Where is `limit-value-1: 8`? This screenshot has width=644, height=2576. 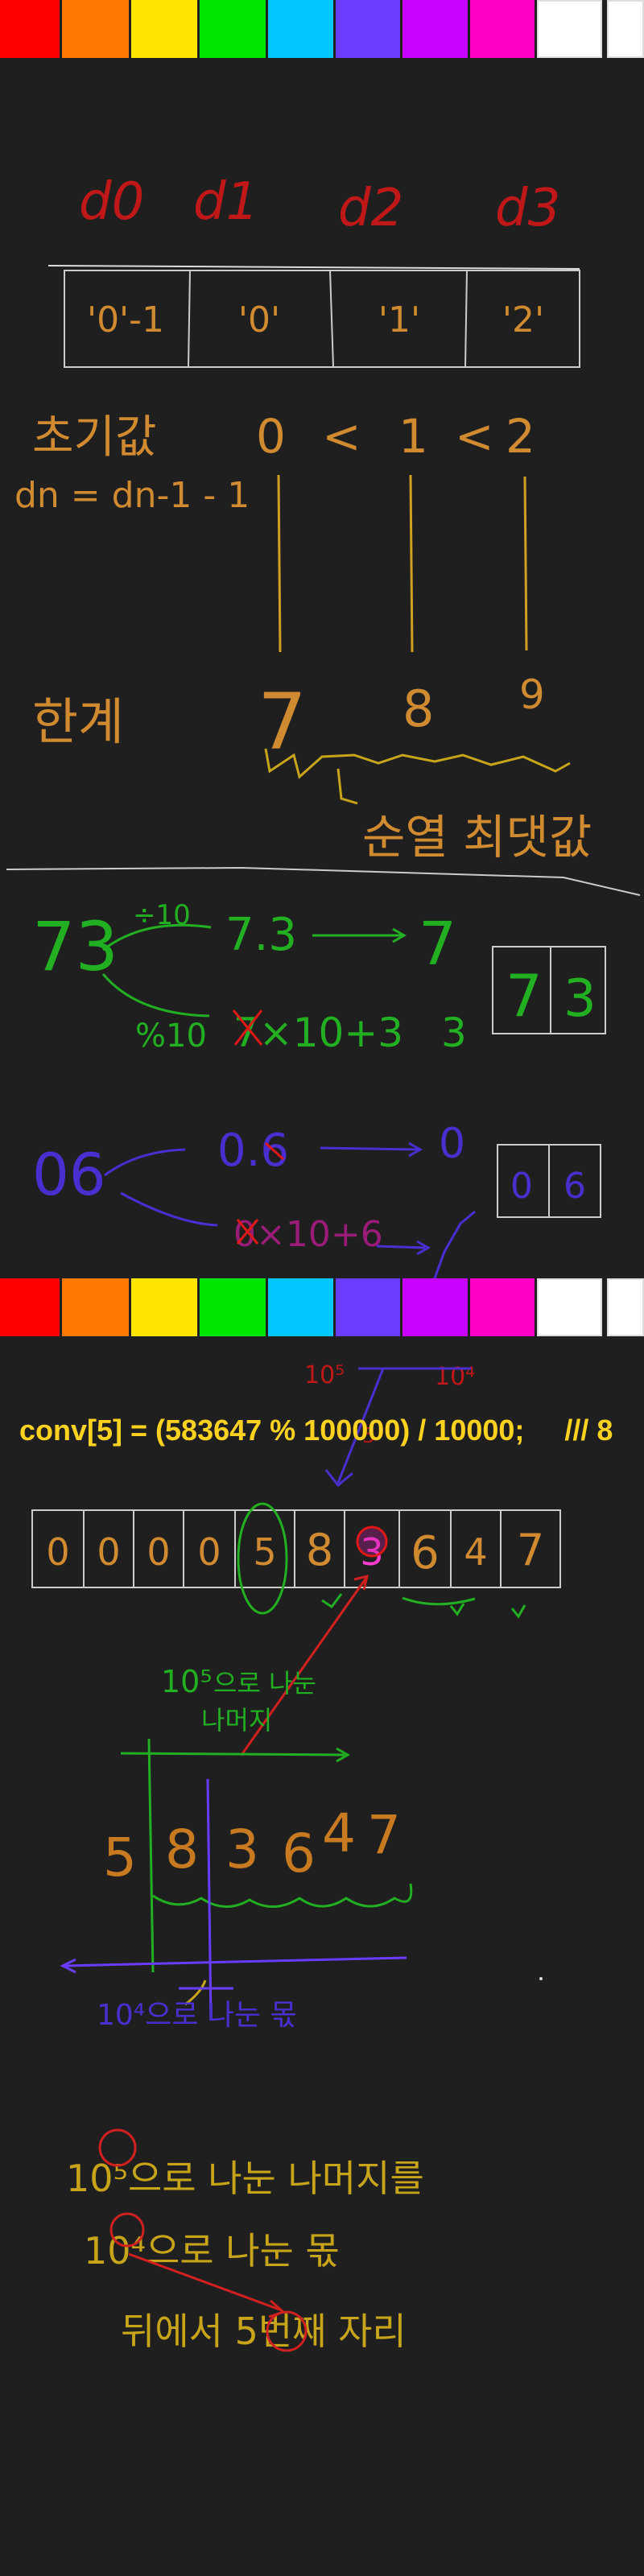
limit-value-1: 8 is located at coordinates (418, 708).